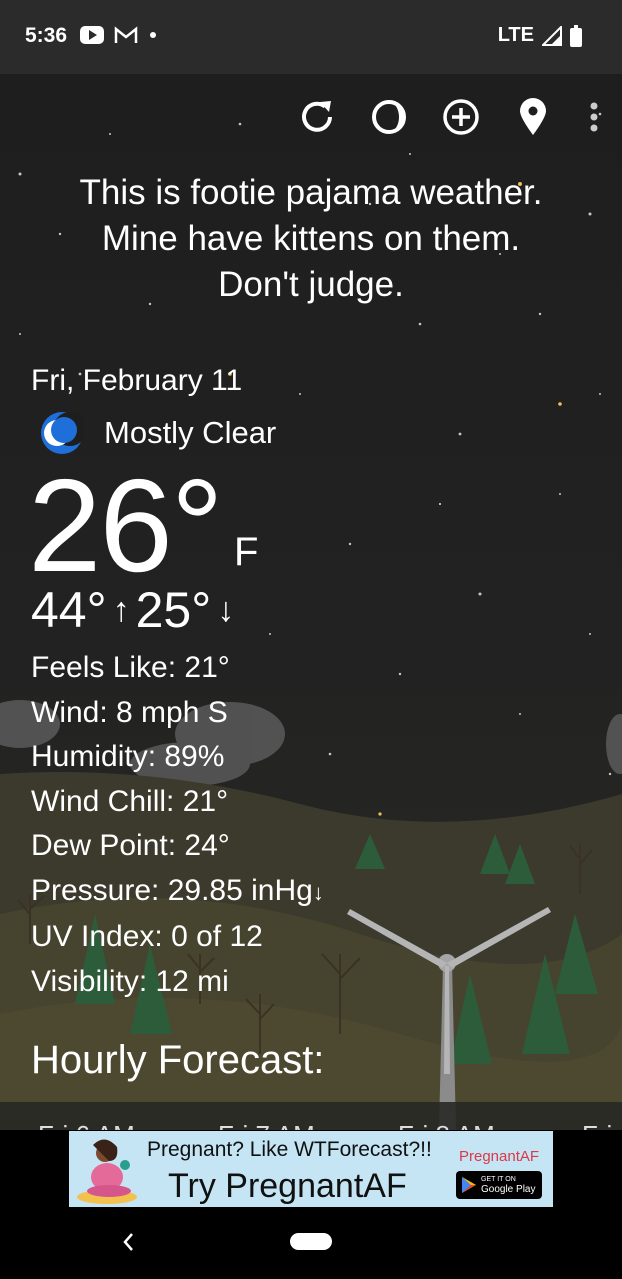 This screenshot has height=1279, width=622. What do you see at coordinates (86, 1125) in the screenshot?
I see `hour-label: Fri 6 AM` at bounding box center [86, 1125].